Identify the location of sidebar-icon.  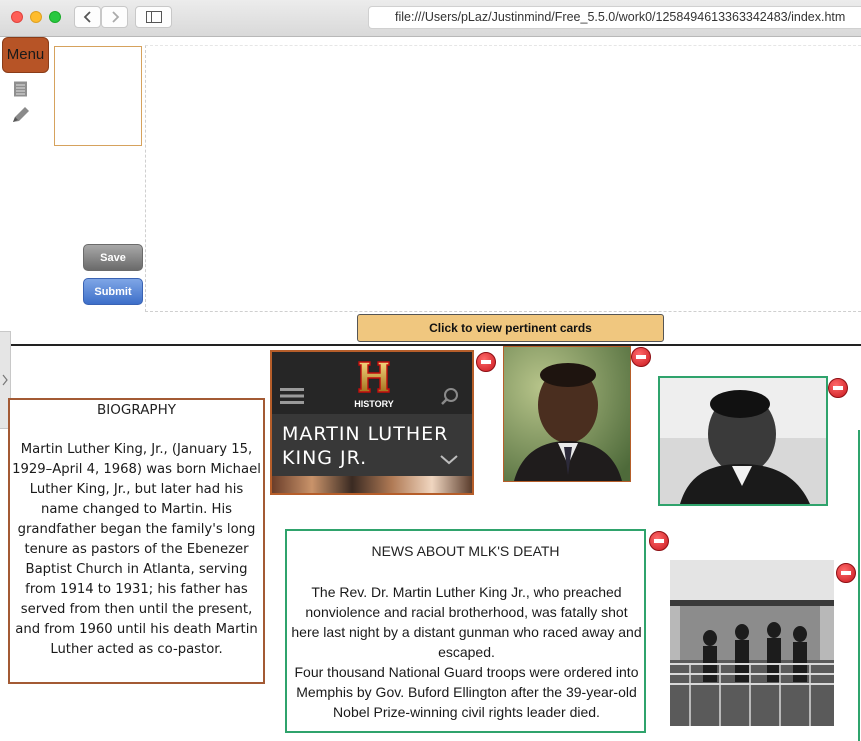
(153, 17).